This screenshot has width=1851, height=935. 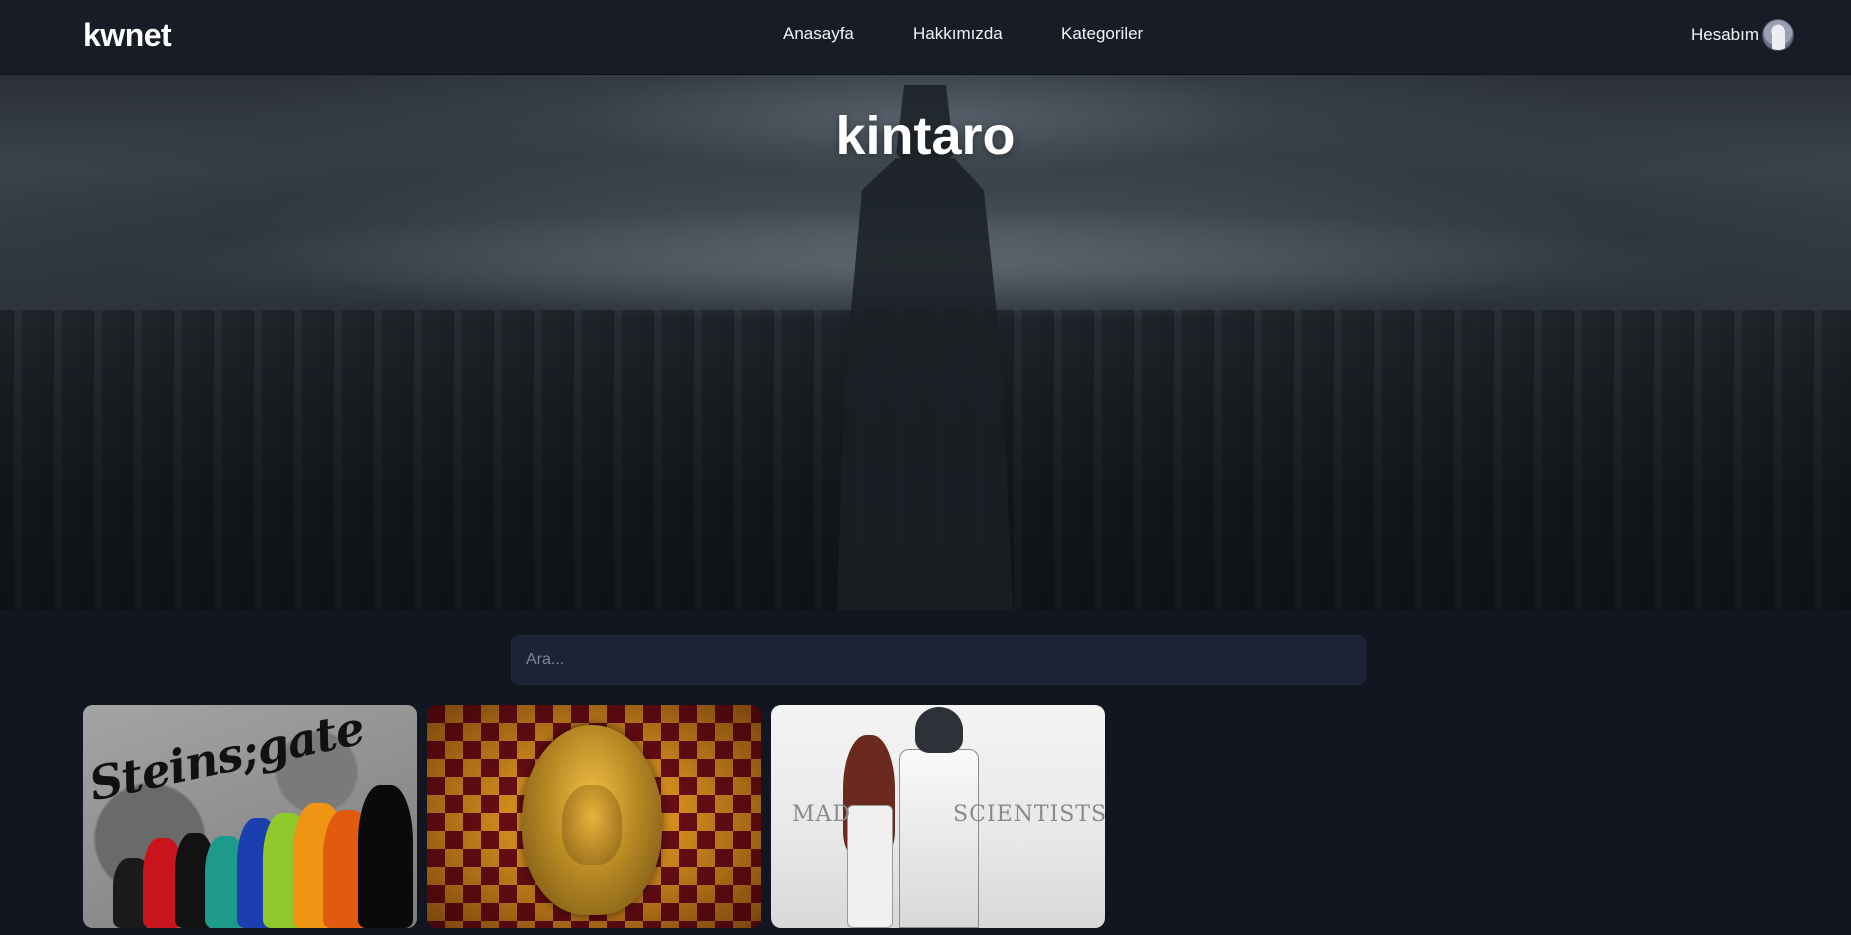 What do you see at coordinates (938, 816) in the screenshot?
I see `content-card: MAD SCIENTISTS` at bounding box center [938, 816].